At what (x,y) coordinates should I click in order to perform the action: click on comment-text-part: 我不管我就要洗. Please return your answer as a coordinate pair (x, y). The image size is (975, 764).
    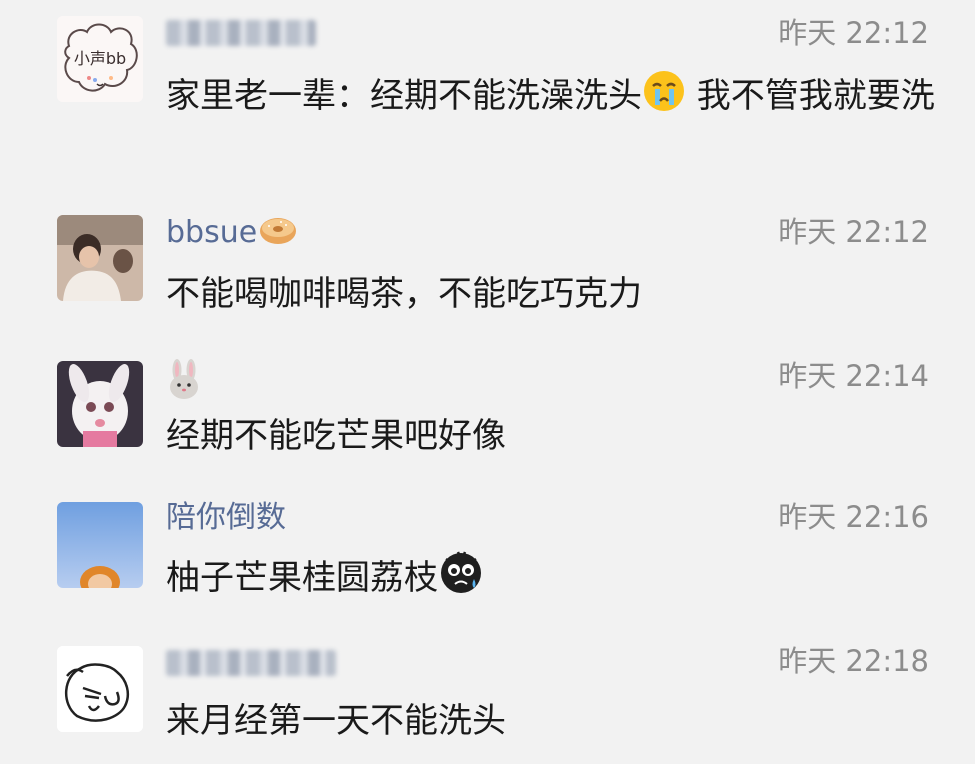
    Looking at the image, I should click on (810, 96).